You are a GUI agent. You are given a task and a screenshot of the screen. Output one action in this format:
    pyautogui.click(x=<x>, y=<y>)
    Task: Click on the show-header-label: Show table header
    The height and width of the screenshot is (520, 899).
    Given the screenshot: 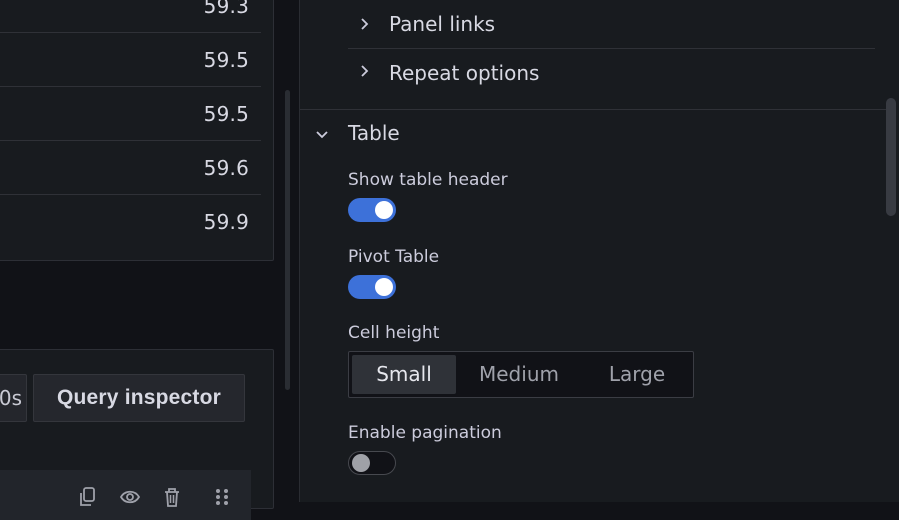 What is the action you would take?
    pyautogui.click(x=428, y=180)
    